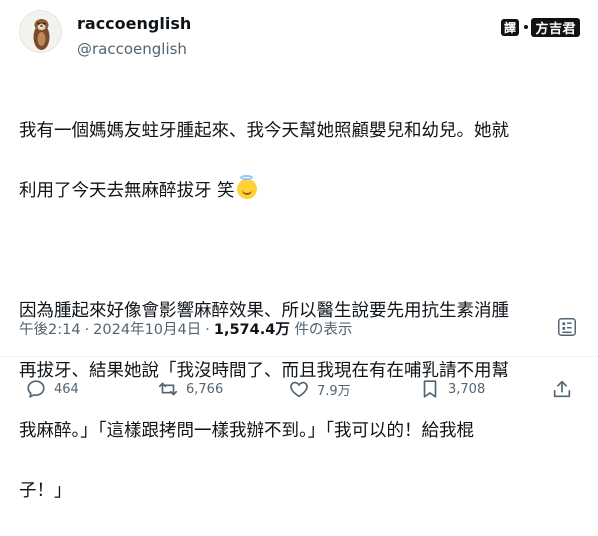 The height and width of the screenshot is (536, 598). What do you see at coordinates (567, 327) in the screenshot?
I see `analytics-icon` at bounding box center [567, 327].